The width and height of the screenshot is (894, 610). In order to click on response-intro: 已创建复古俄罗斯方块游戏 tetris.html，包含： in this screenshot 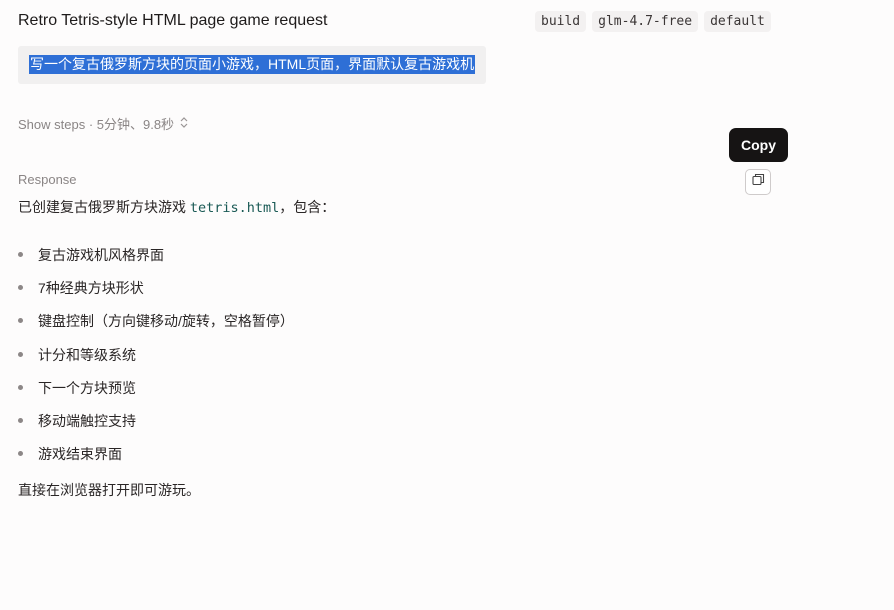, I will do `click(176, 207)`.